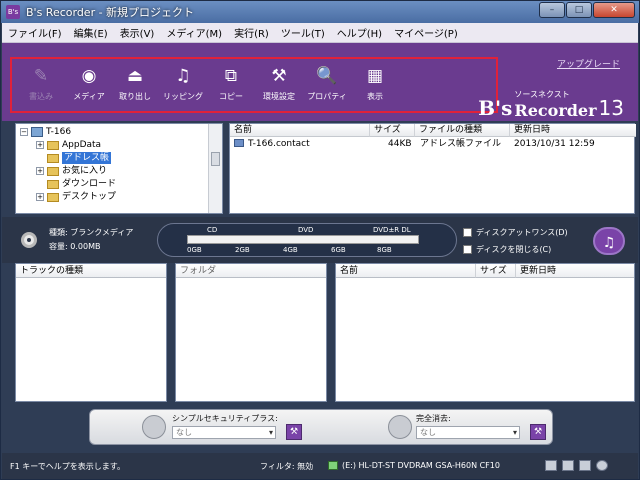 This screenshot has height=480, width=640. Describe the element at coordinates (224, 432) in the screenshot. I see `simple-security-select: なし` at that location.